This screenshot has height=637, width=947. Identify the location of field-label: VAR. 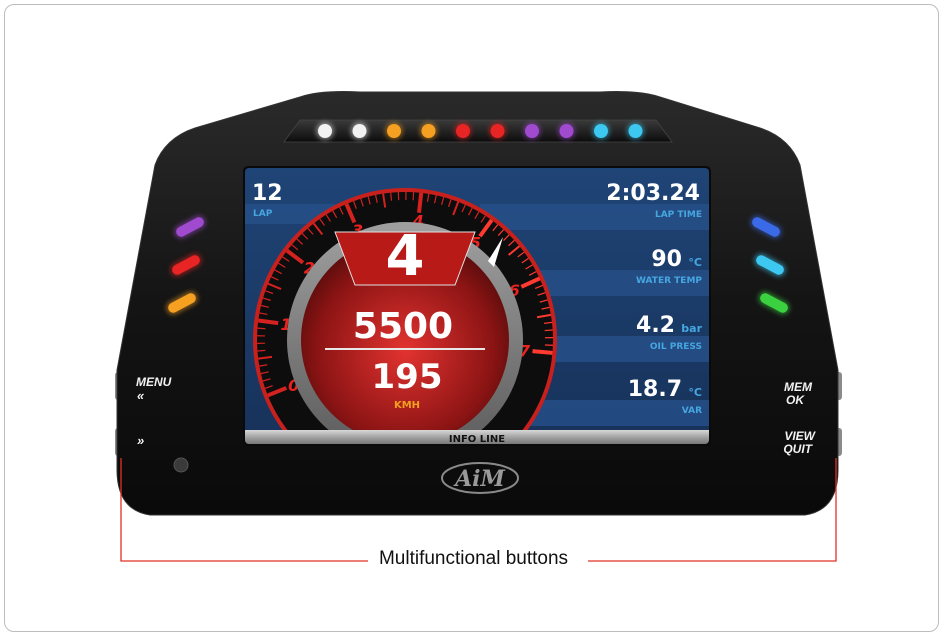
(692, 411).